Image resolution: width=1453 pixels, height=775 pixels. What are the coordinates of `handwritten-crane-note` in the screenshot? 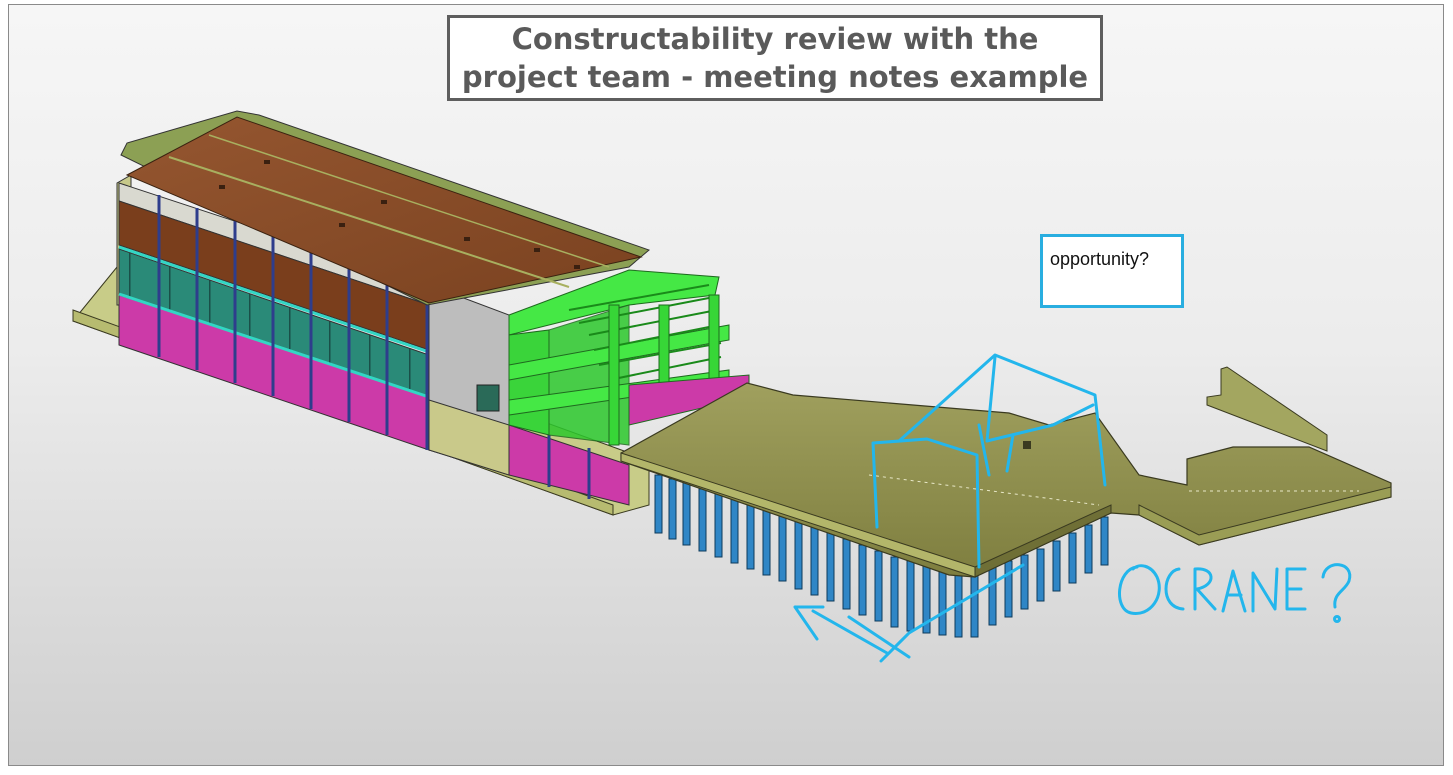 It's located at (1235, 593).